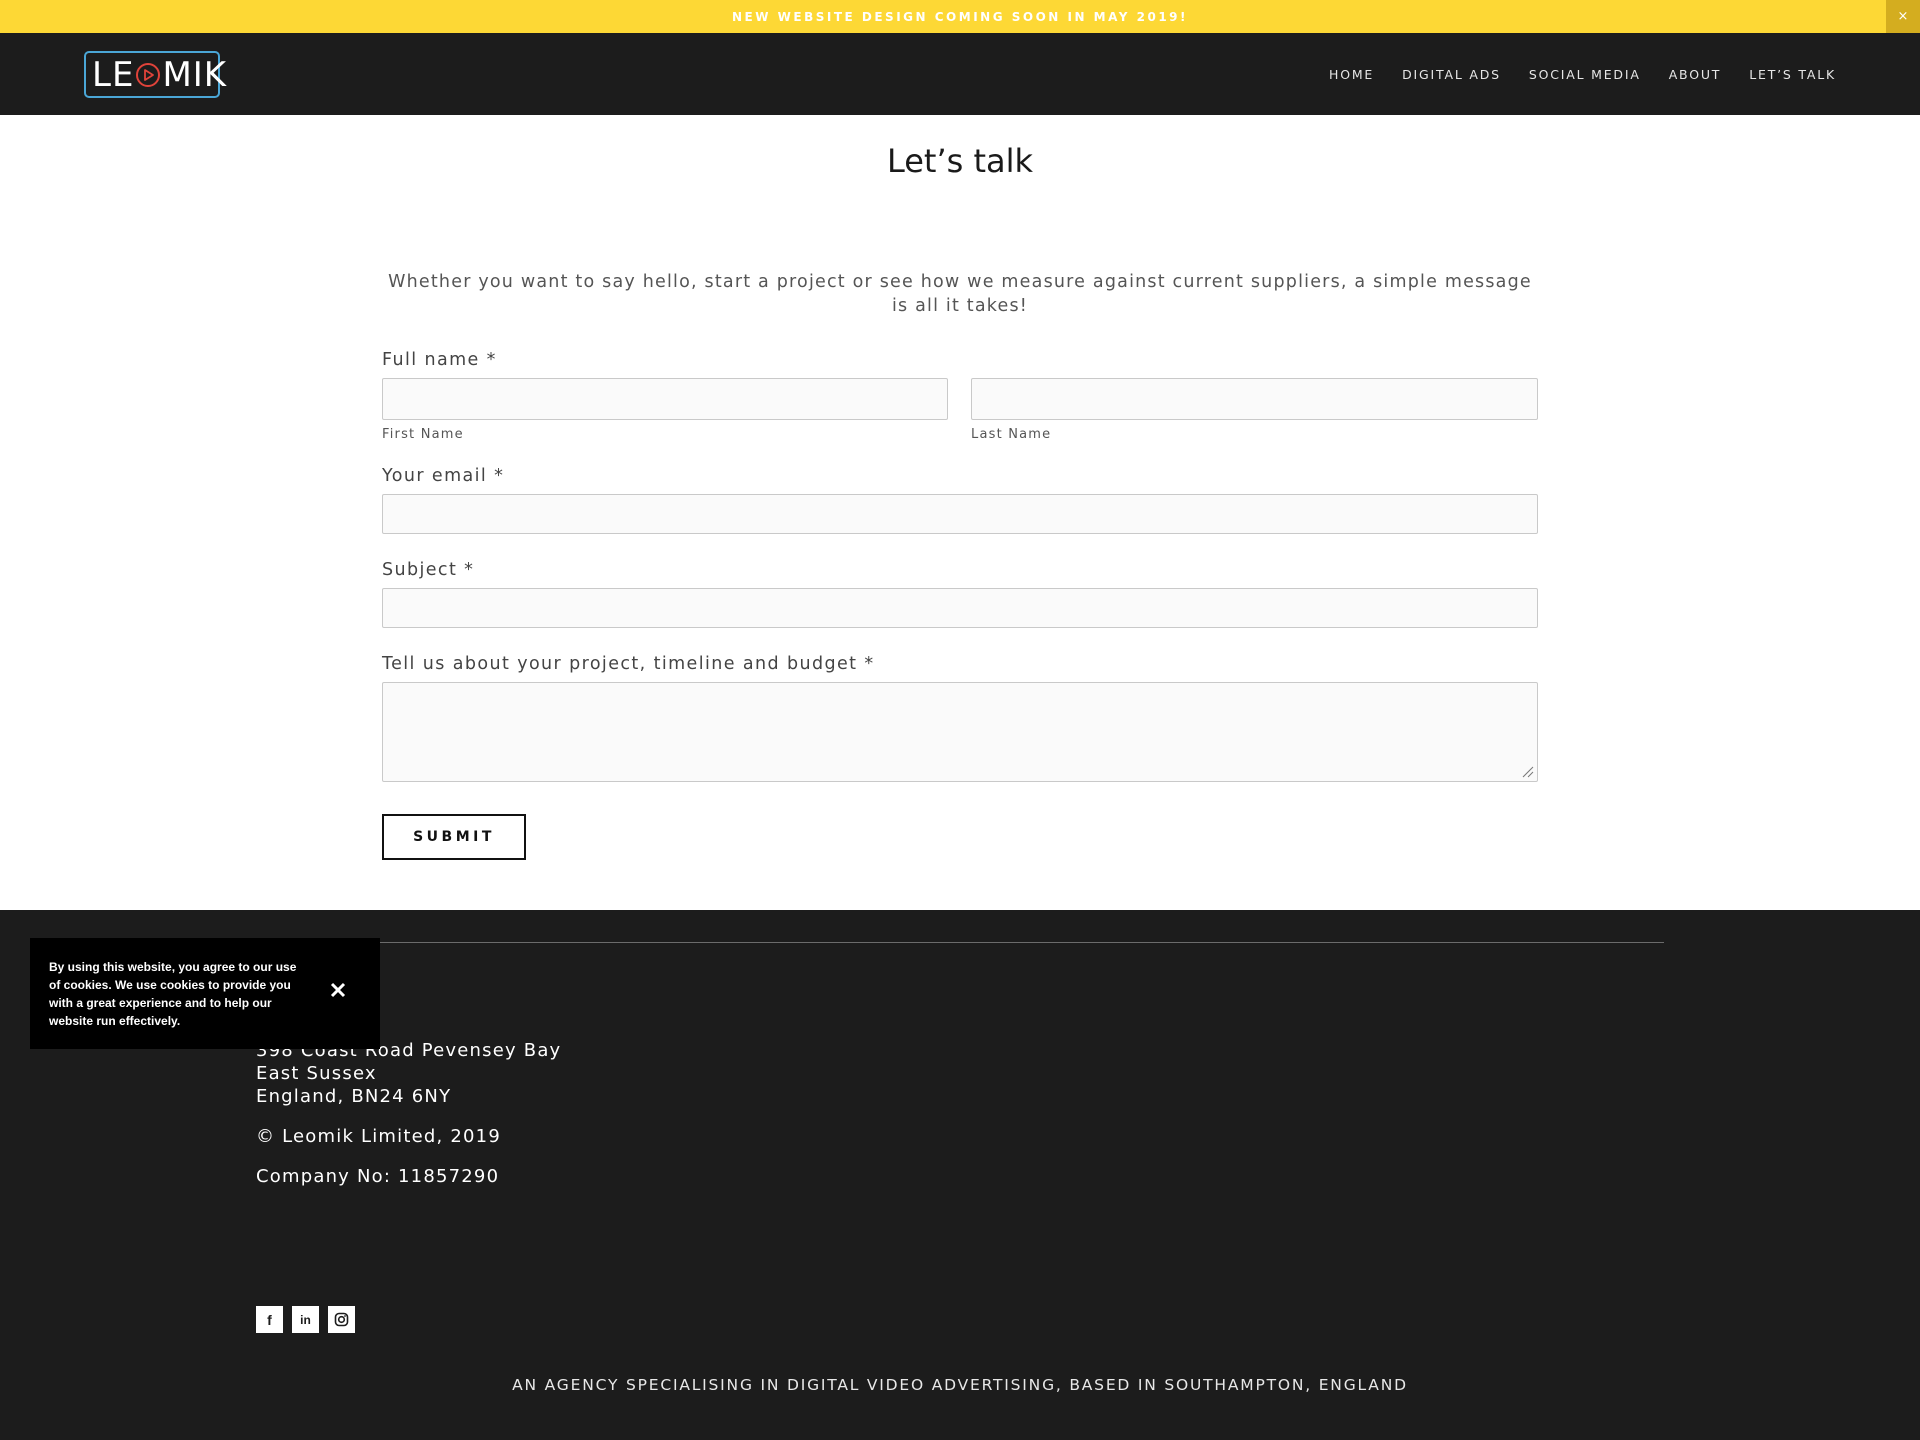 This screenshot has width=1920, height=1440. I want to click on last-name-sublabel: Last Name, so click(1011, 434).